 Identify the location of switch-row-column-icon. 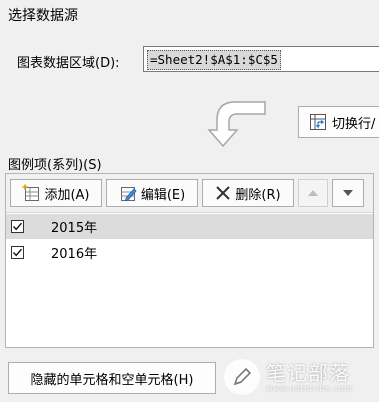
(318, 122).